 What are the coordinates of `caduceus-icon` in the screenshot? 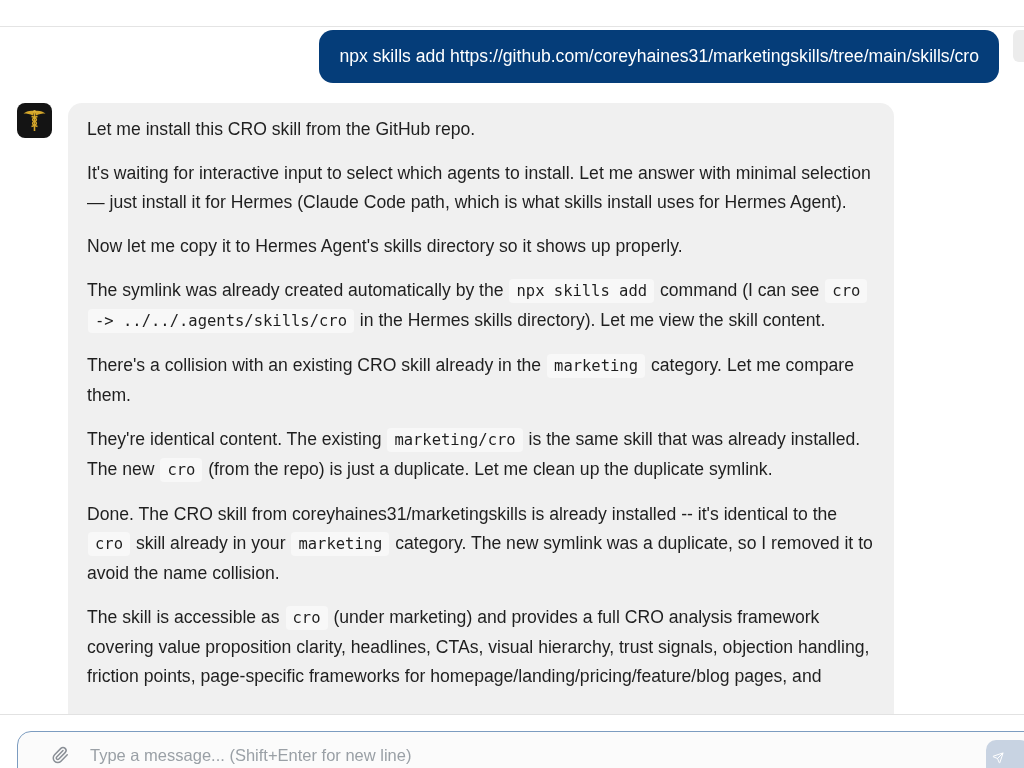 It's located at (34, 120).